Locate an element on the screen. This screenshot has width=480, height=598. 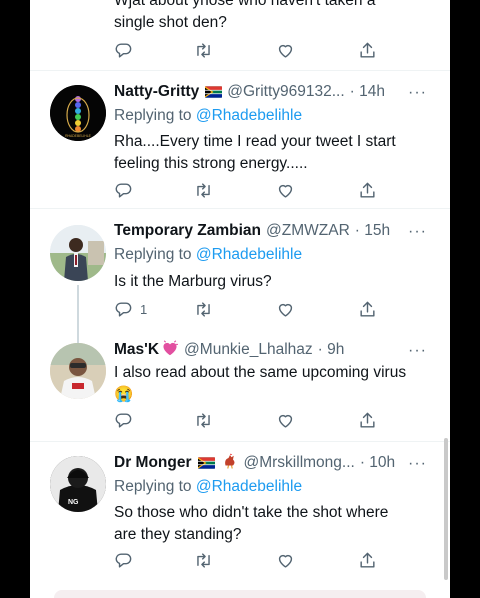
user-handle: @ZMWZAR is located at coordinates (308, 231).